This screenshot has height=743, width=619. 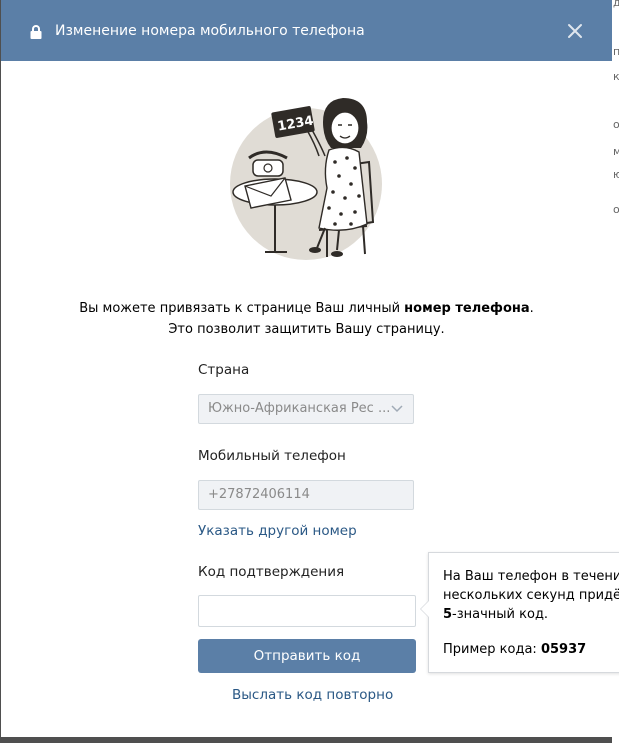 I want to click on phone-field-value: +27872406114, so click(x=259, y=494).